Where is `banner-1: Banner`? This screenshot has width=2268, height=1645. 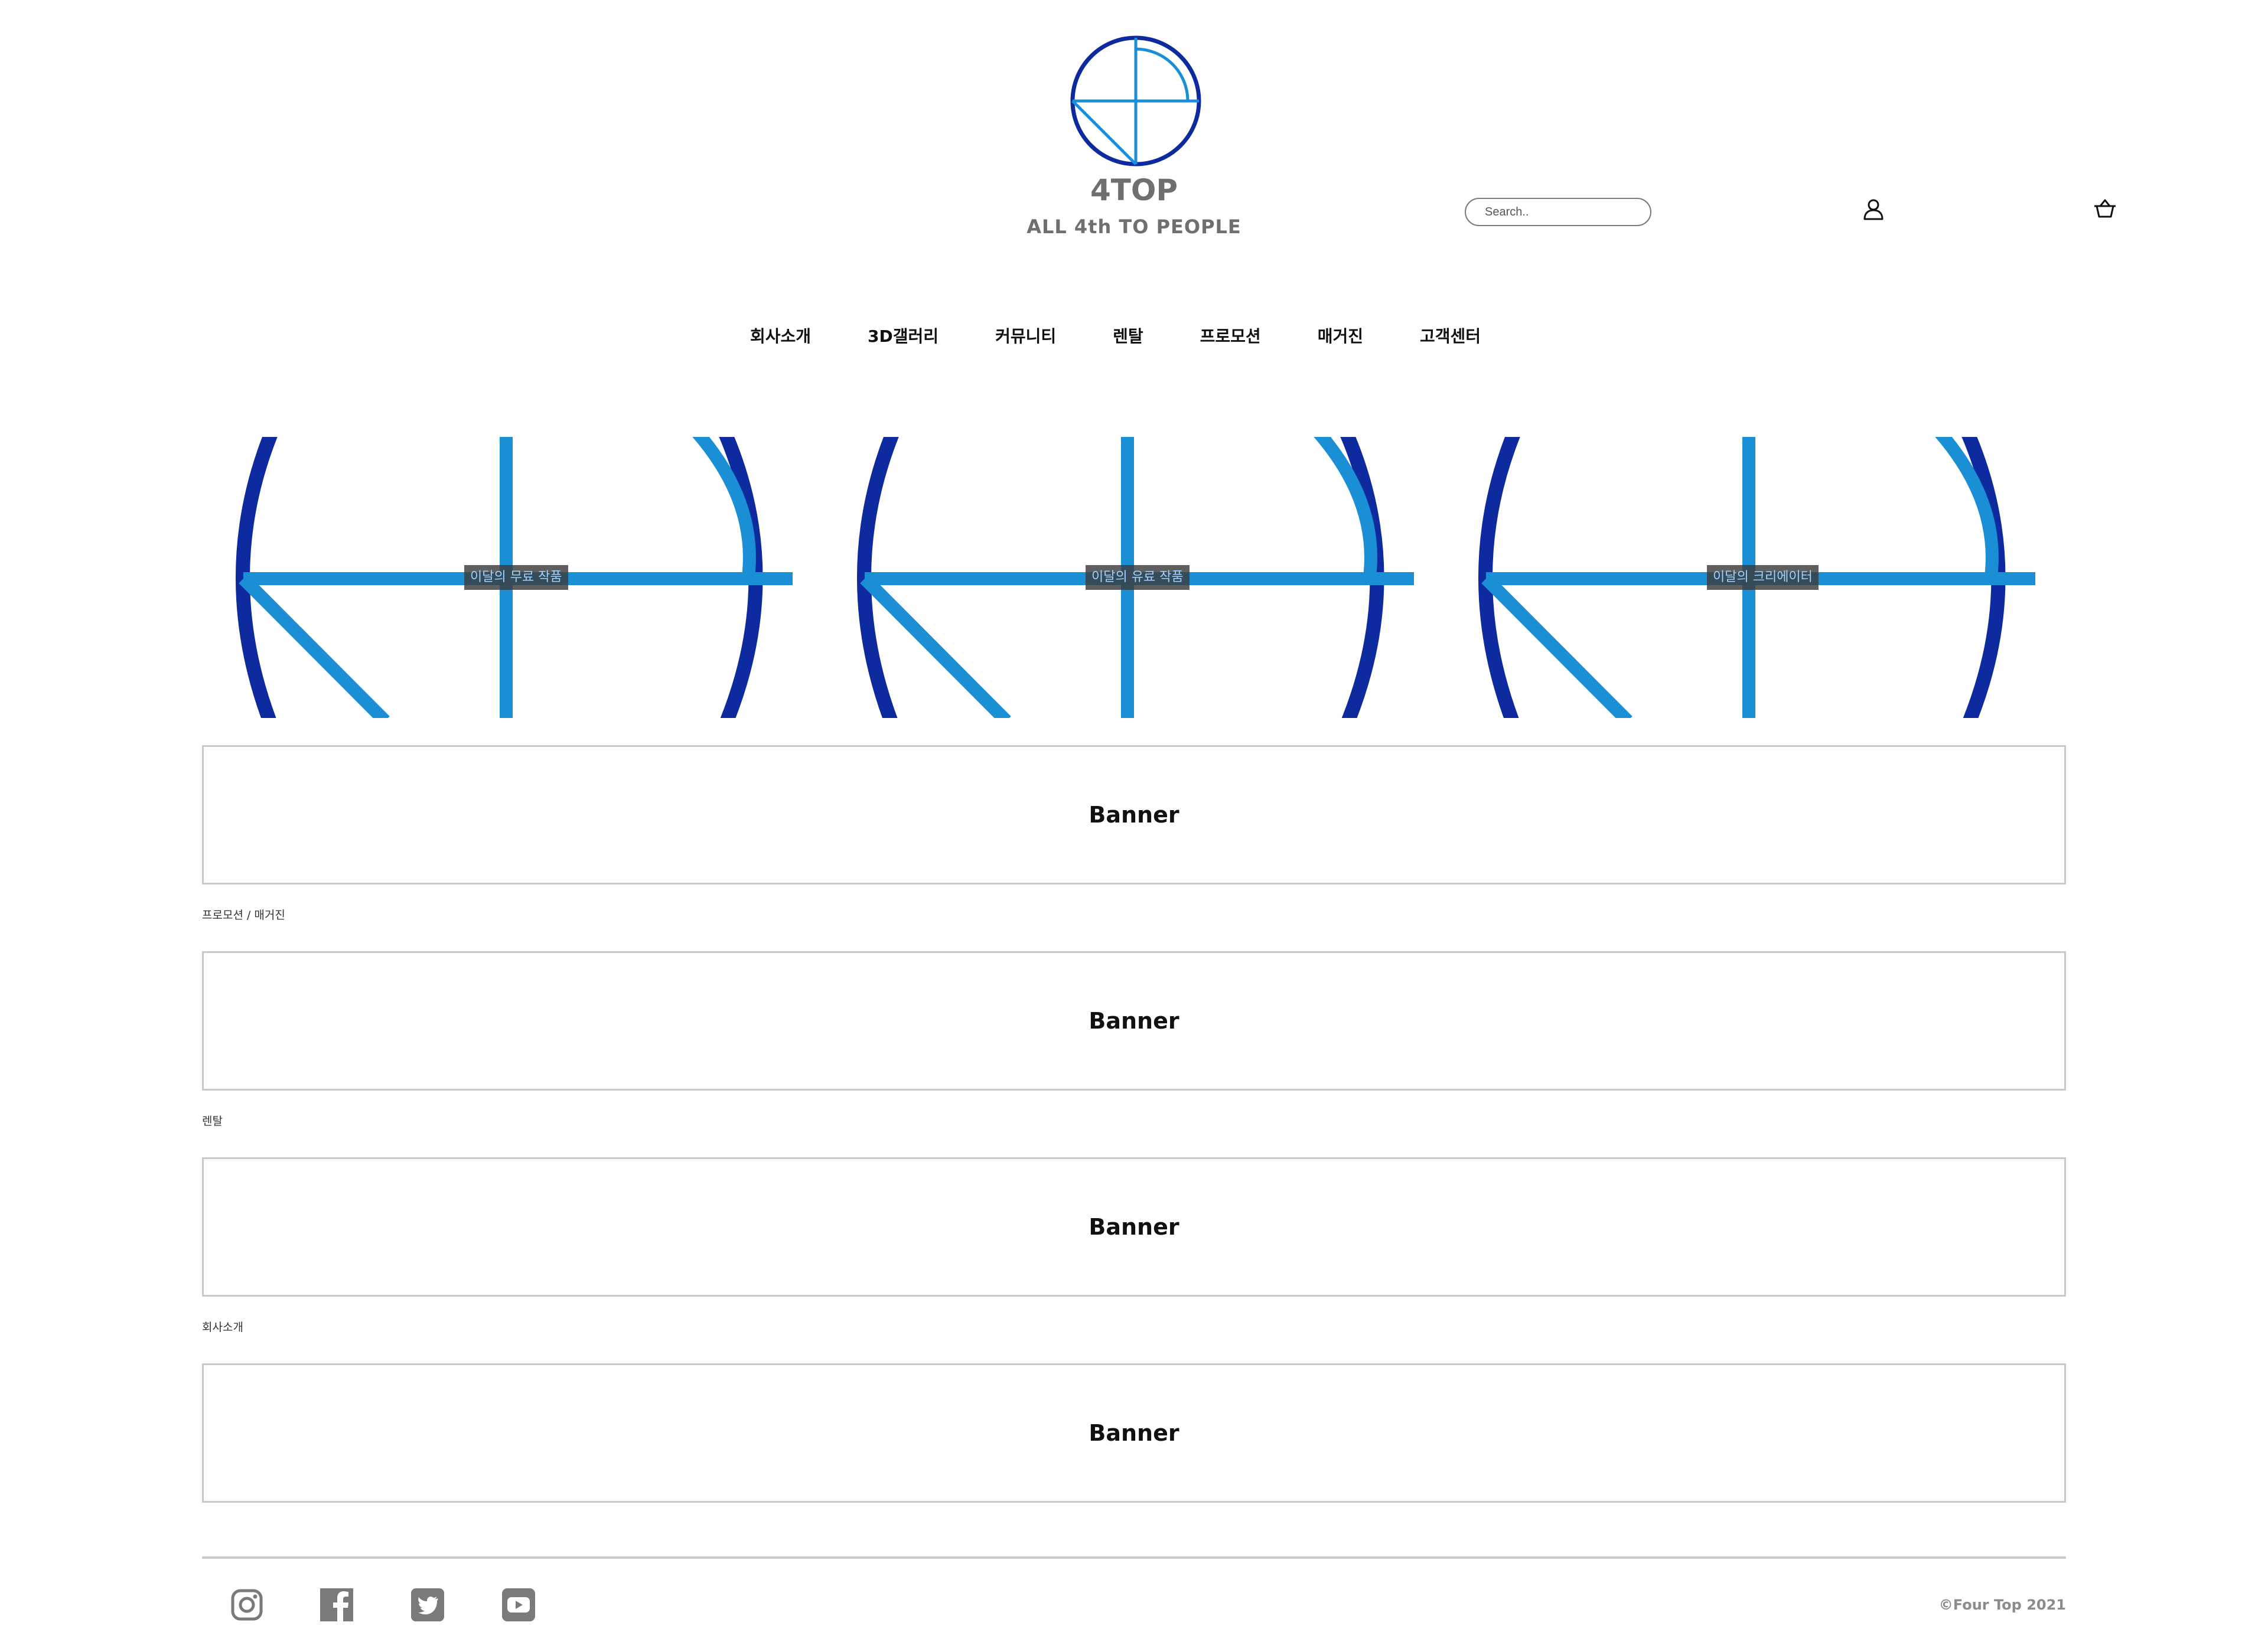 banner-1: Banner is located at coordinates (1134, 814).